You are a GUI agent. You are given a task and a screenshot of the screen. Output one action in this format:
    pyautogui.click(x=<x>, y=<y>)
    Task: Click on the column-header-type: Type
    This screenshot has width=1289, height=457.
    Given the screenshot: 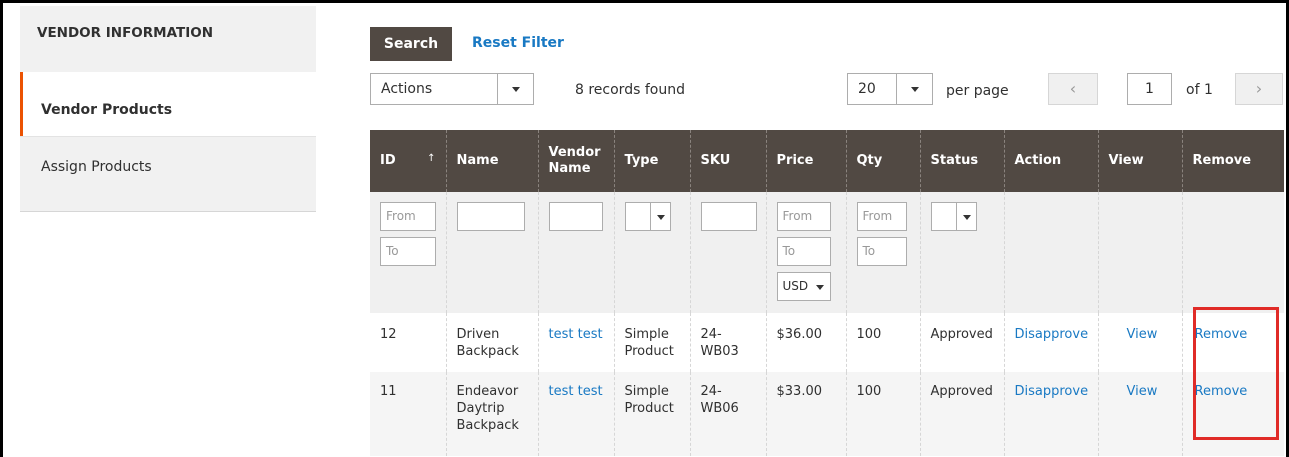 What is the action you would take?
    pyautogui.click(x=651, y=161)
    